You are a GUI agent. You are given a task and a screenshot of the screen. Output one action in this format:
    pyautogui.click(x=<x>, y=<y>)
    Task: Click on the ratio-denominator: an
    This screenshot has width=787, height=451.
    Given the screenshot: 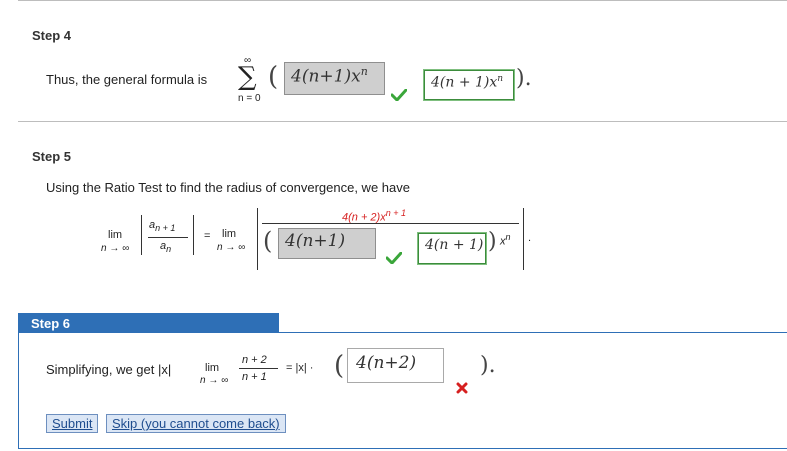 What is the action you would take?
    pyautogui.click(x=165, y=247)
    